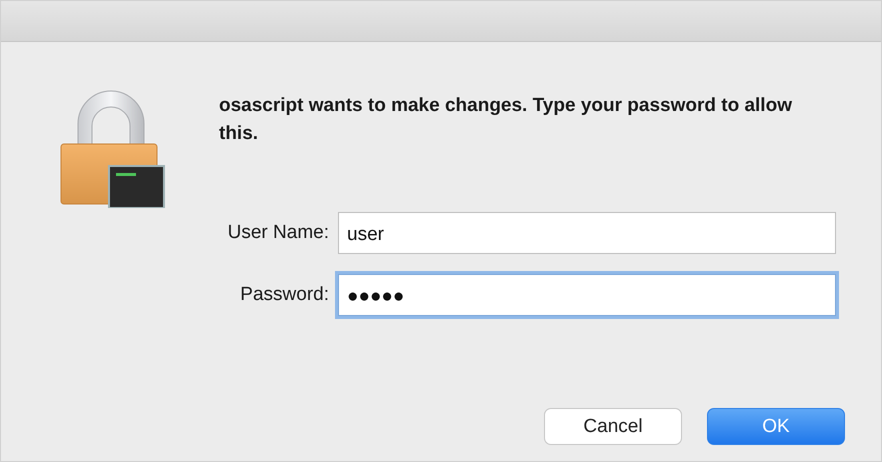 This screenshot has height=462, width=882. Describe the element at coordinates (587, 233) in the screenshot. I see `input-field: user` at that location.